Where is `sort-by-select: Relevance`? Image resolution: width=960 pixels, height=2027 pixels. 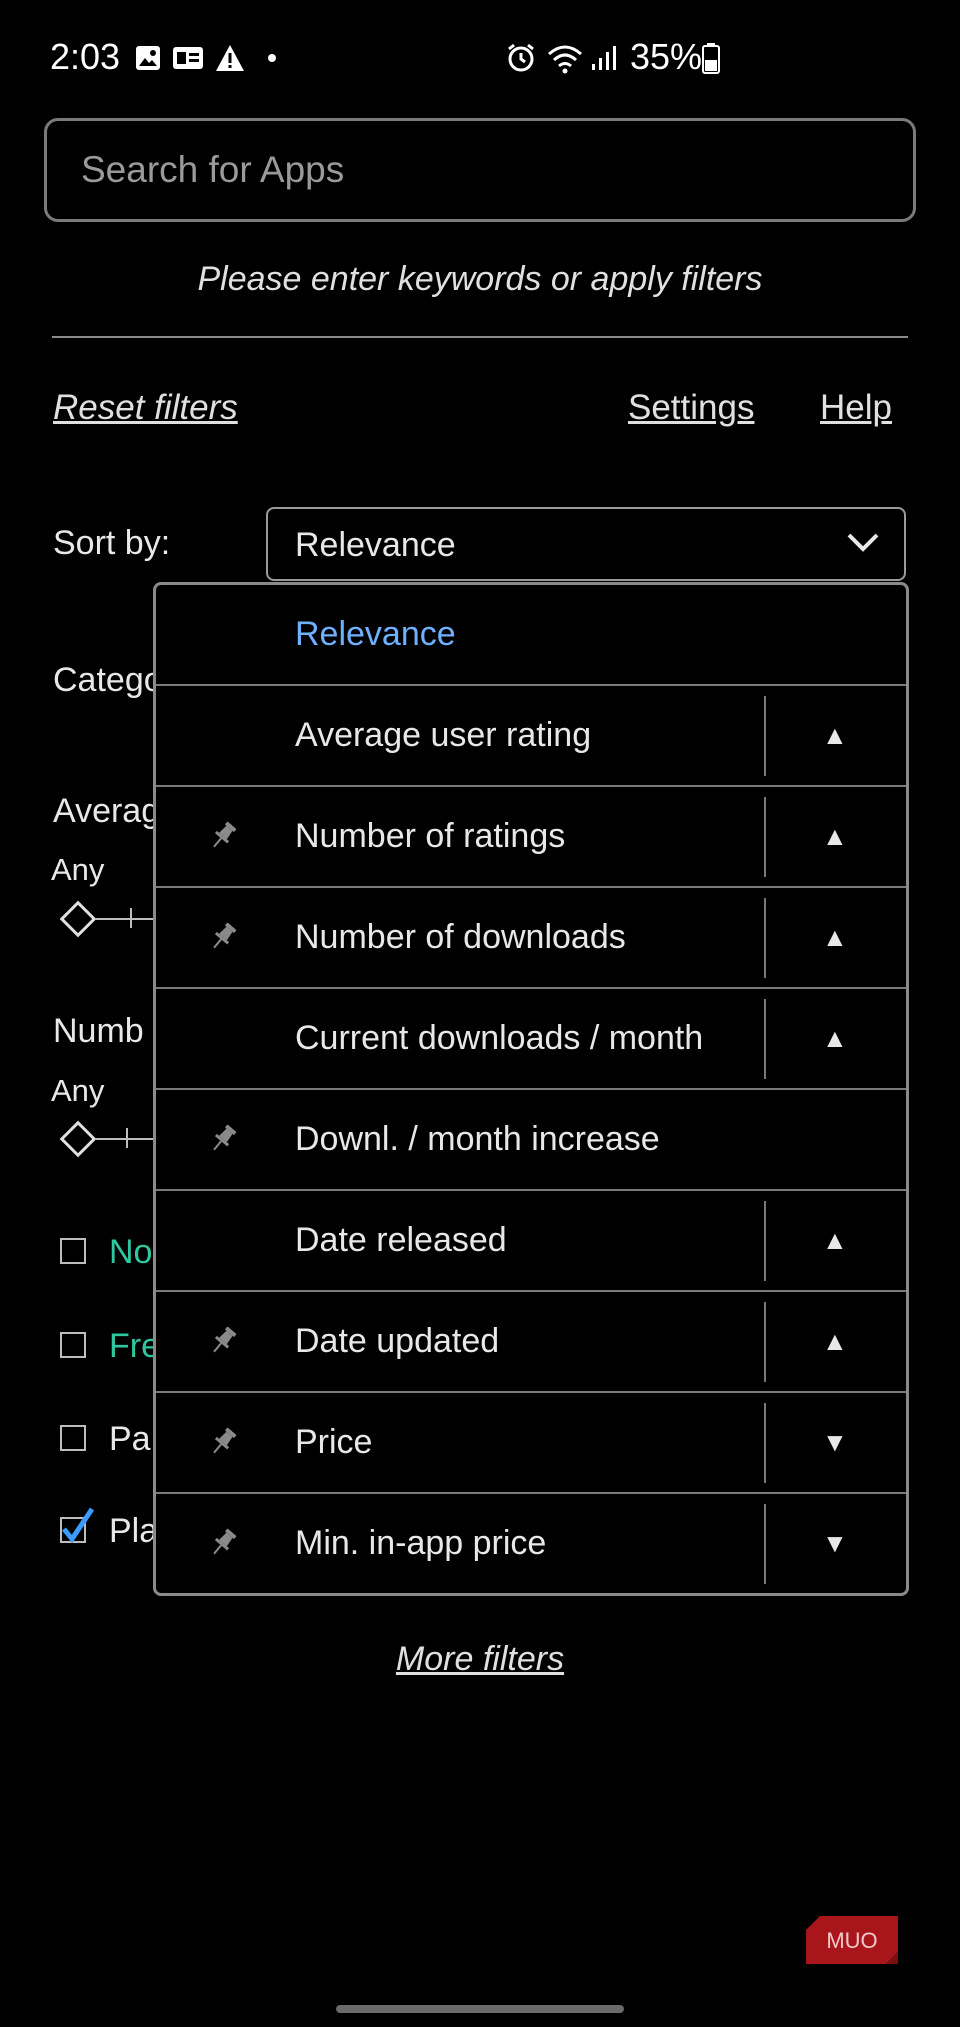 sort-by-select: Relevance is located at coordinates (586, 544).